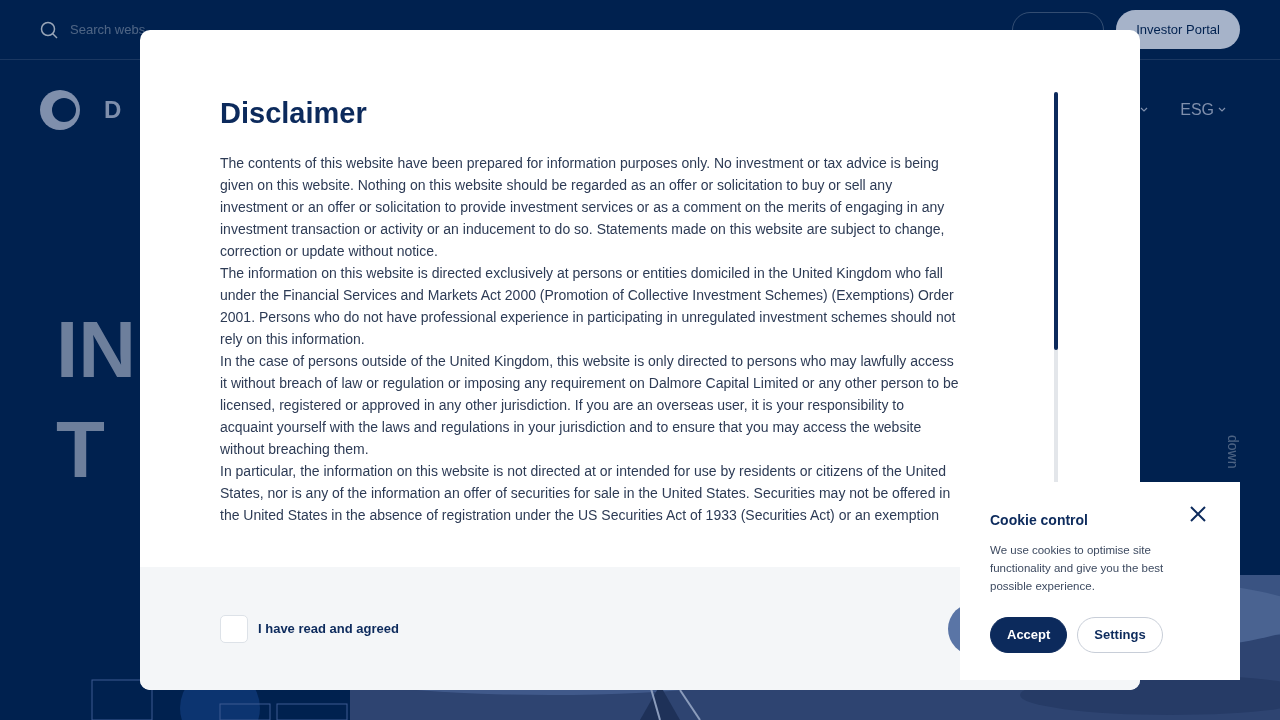  I want to click on cookie-title: Cookie control, so click(1039, 520).